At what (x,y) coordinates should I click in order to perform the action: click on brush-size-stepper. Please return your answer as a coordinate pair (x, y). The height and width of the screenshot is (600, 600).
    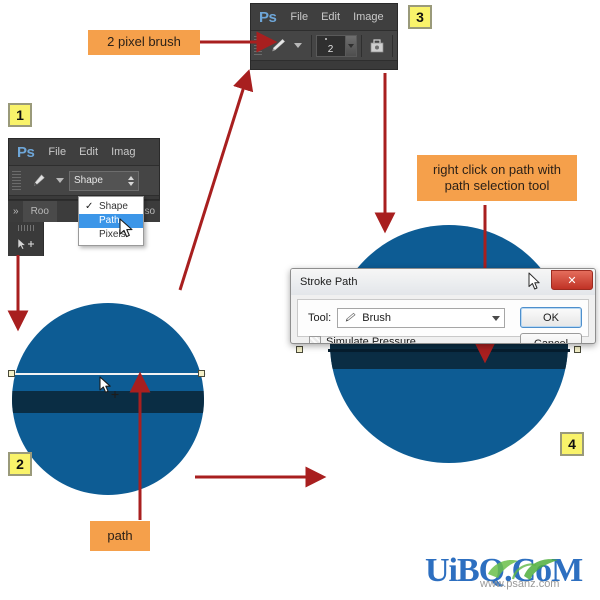
    Looking at the image, I should click on (351, 45).